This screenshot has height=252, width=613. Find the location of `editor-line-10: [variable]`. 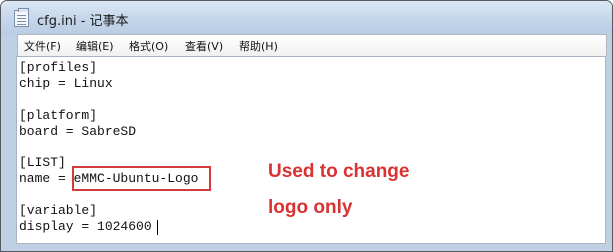

editor-line-10: [variable] is located at coordinates (58, 210).